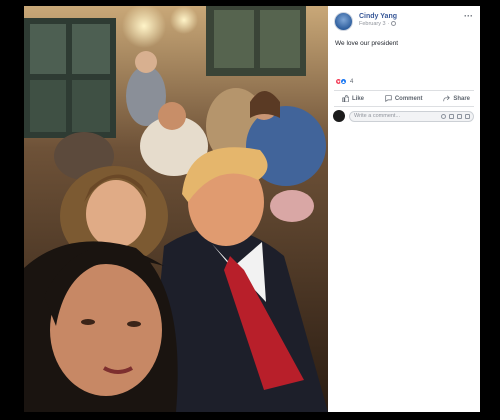 The width and height of the screenshot is (500, 420). What do you see at coordinates (388, 98) in the screenshot?
I see `comment-icon` at bounding box center [388, 98].